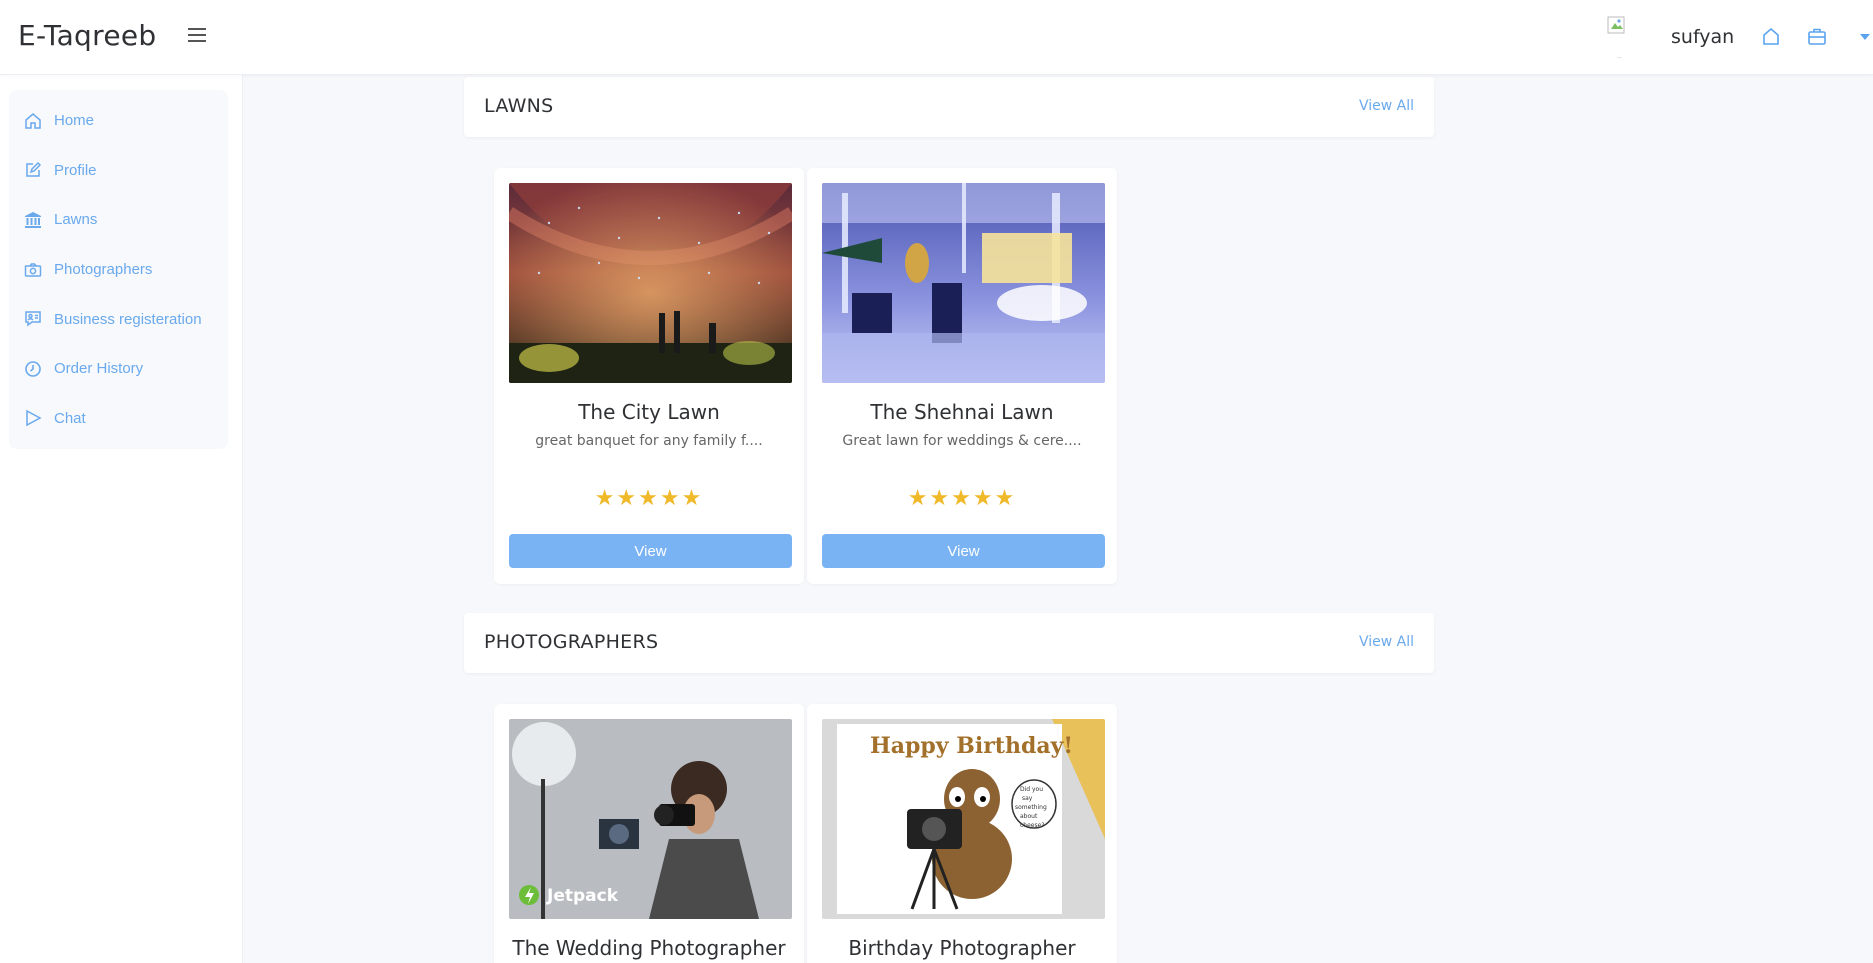  What do you see at coordinates (34, 418) in the screenshot?
I see `send-icon` at bounding box center [34, 418].